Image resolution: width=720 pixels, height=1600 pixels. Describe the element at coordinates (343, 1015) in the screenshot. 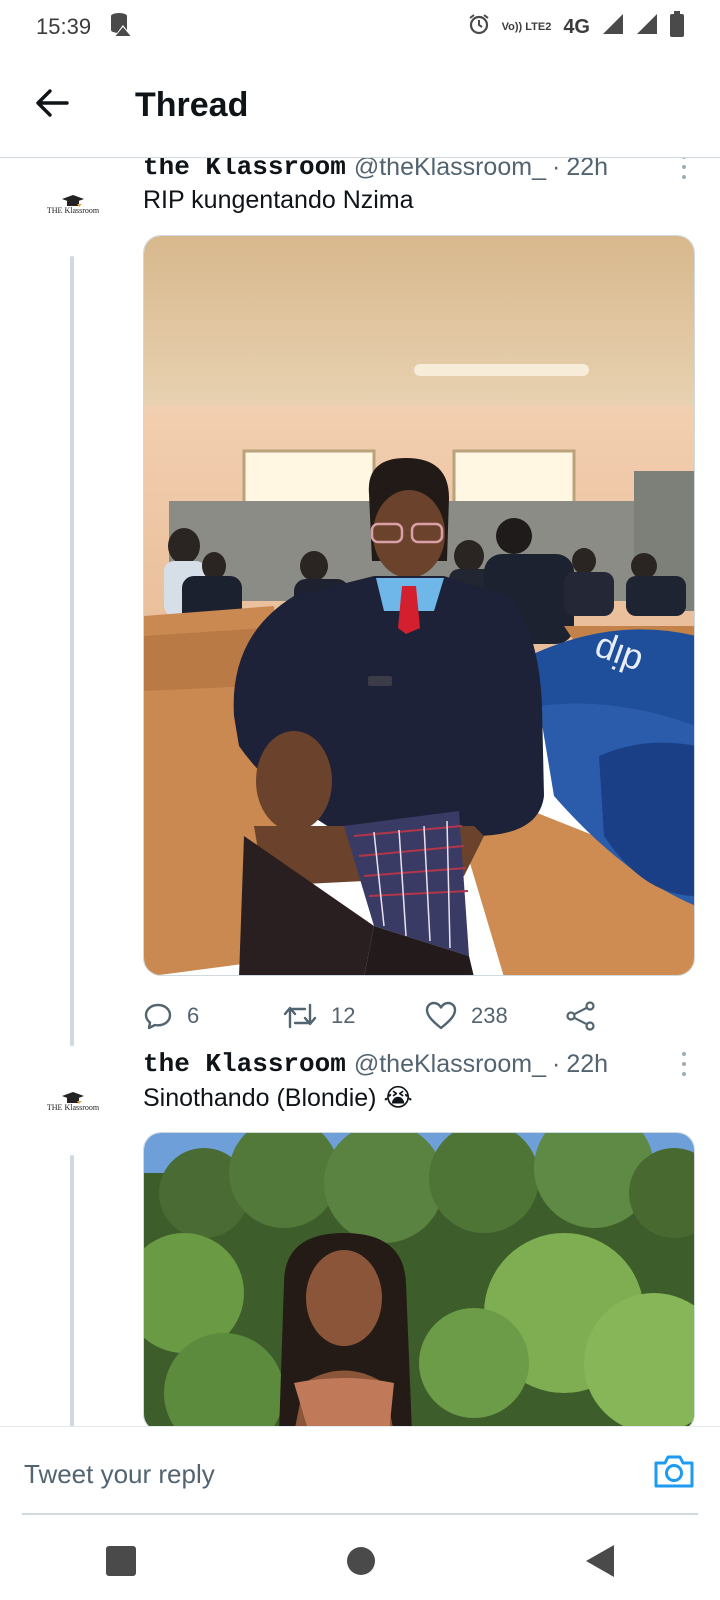

I see `retweet-count: 12` at that location.